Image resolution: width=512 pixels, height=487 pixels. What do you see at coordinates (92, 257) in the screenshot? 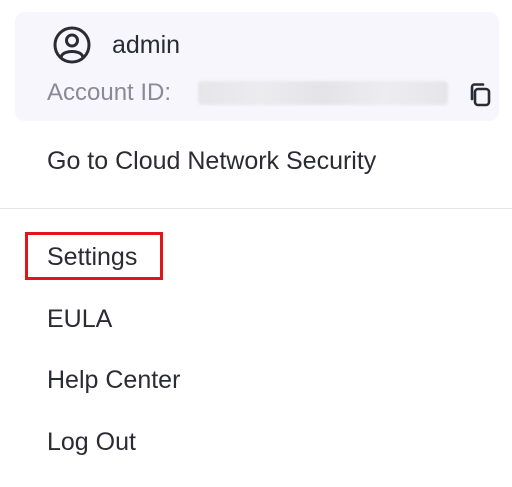
I see `menu-item-settings: Settings` at bounding box center [92, 257].